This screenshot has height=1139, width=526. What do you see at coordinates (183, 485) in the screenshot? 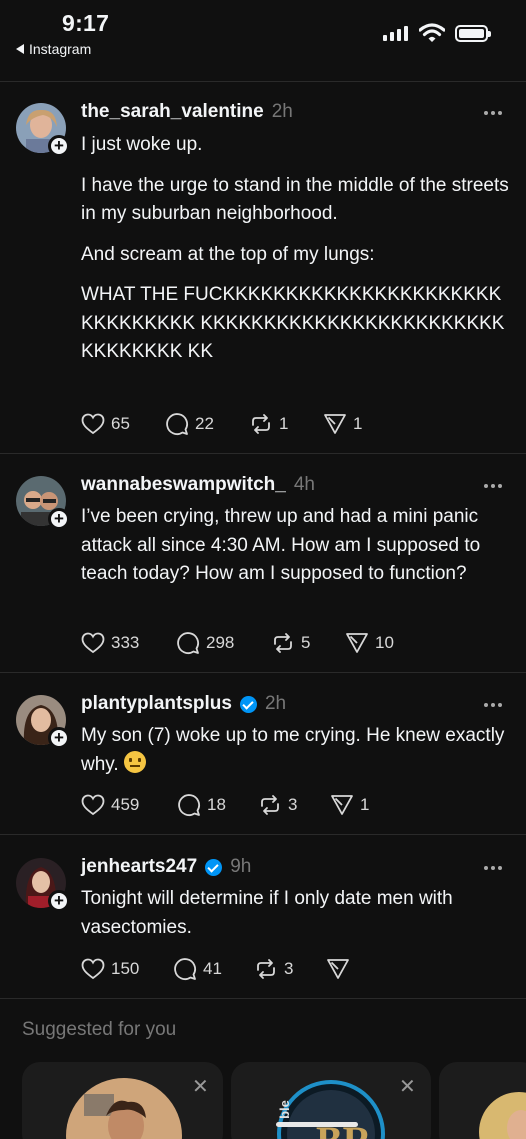
I see `post-username: wannabeswampwitch_` at bounding box center [183, 485].